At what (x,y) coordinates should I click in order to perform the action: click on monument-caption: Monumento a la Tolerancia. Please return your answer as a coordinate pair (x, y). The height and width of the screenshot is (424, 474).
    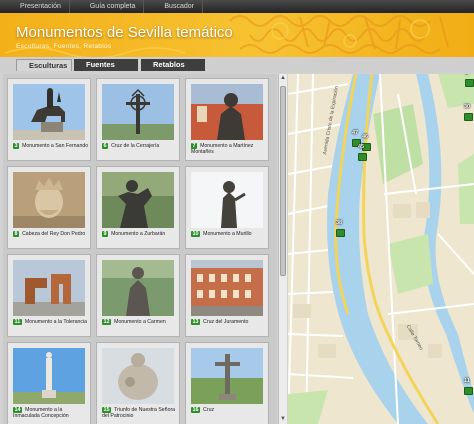
    Looking at the image, I should click on (56, 322).